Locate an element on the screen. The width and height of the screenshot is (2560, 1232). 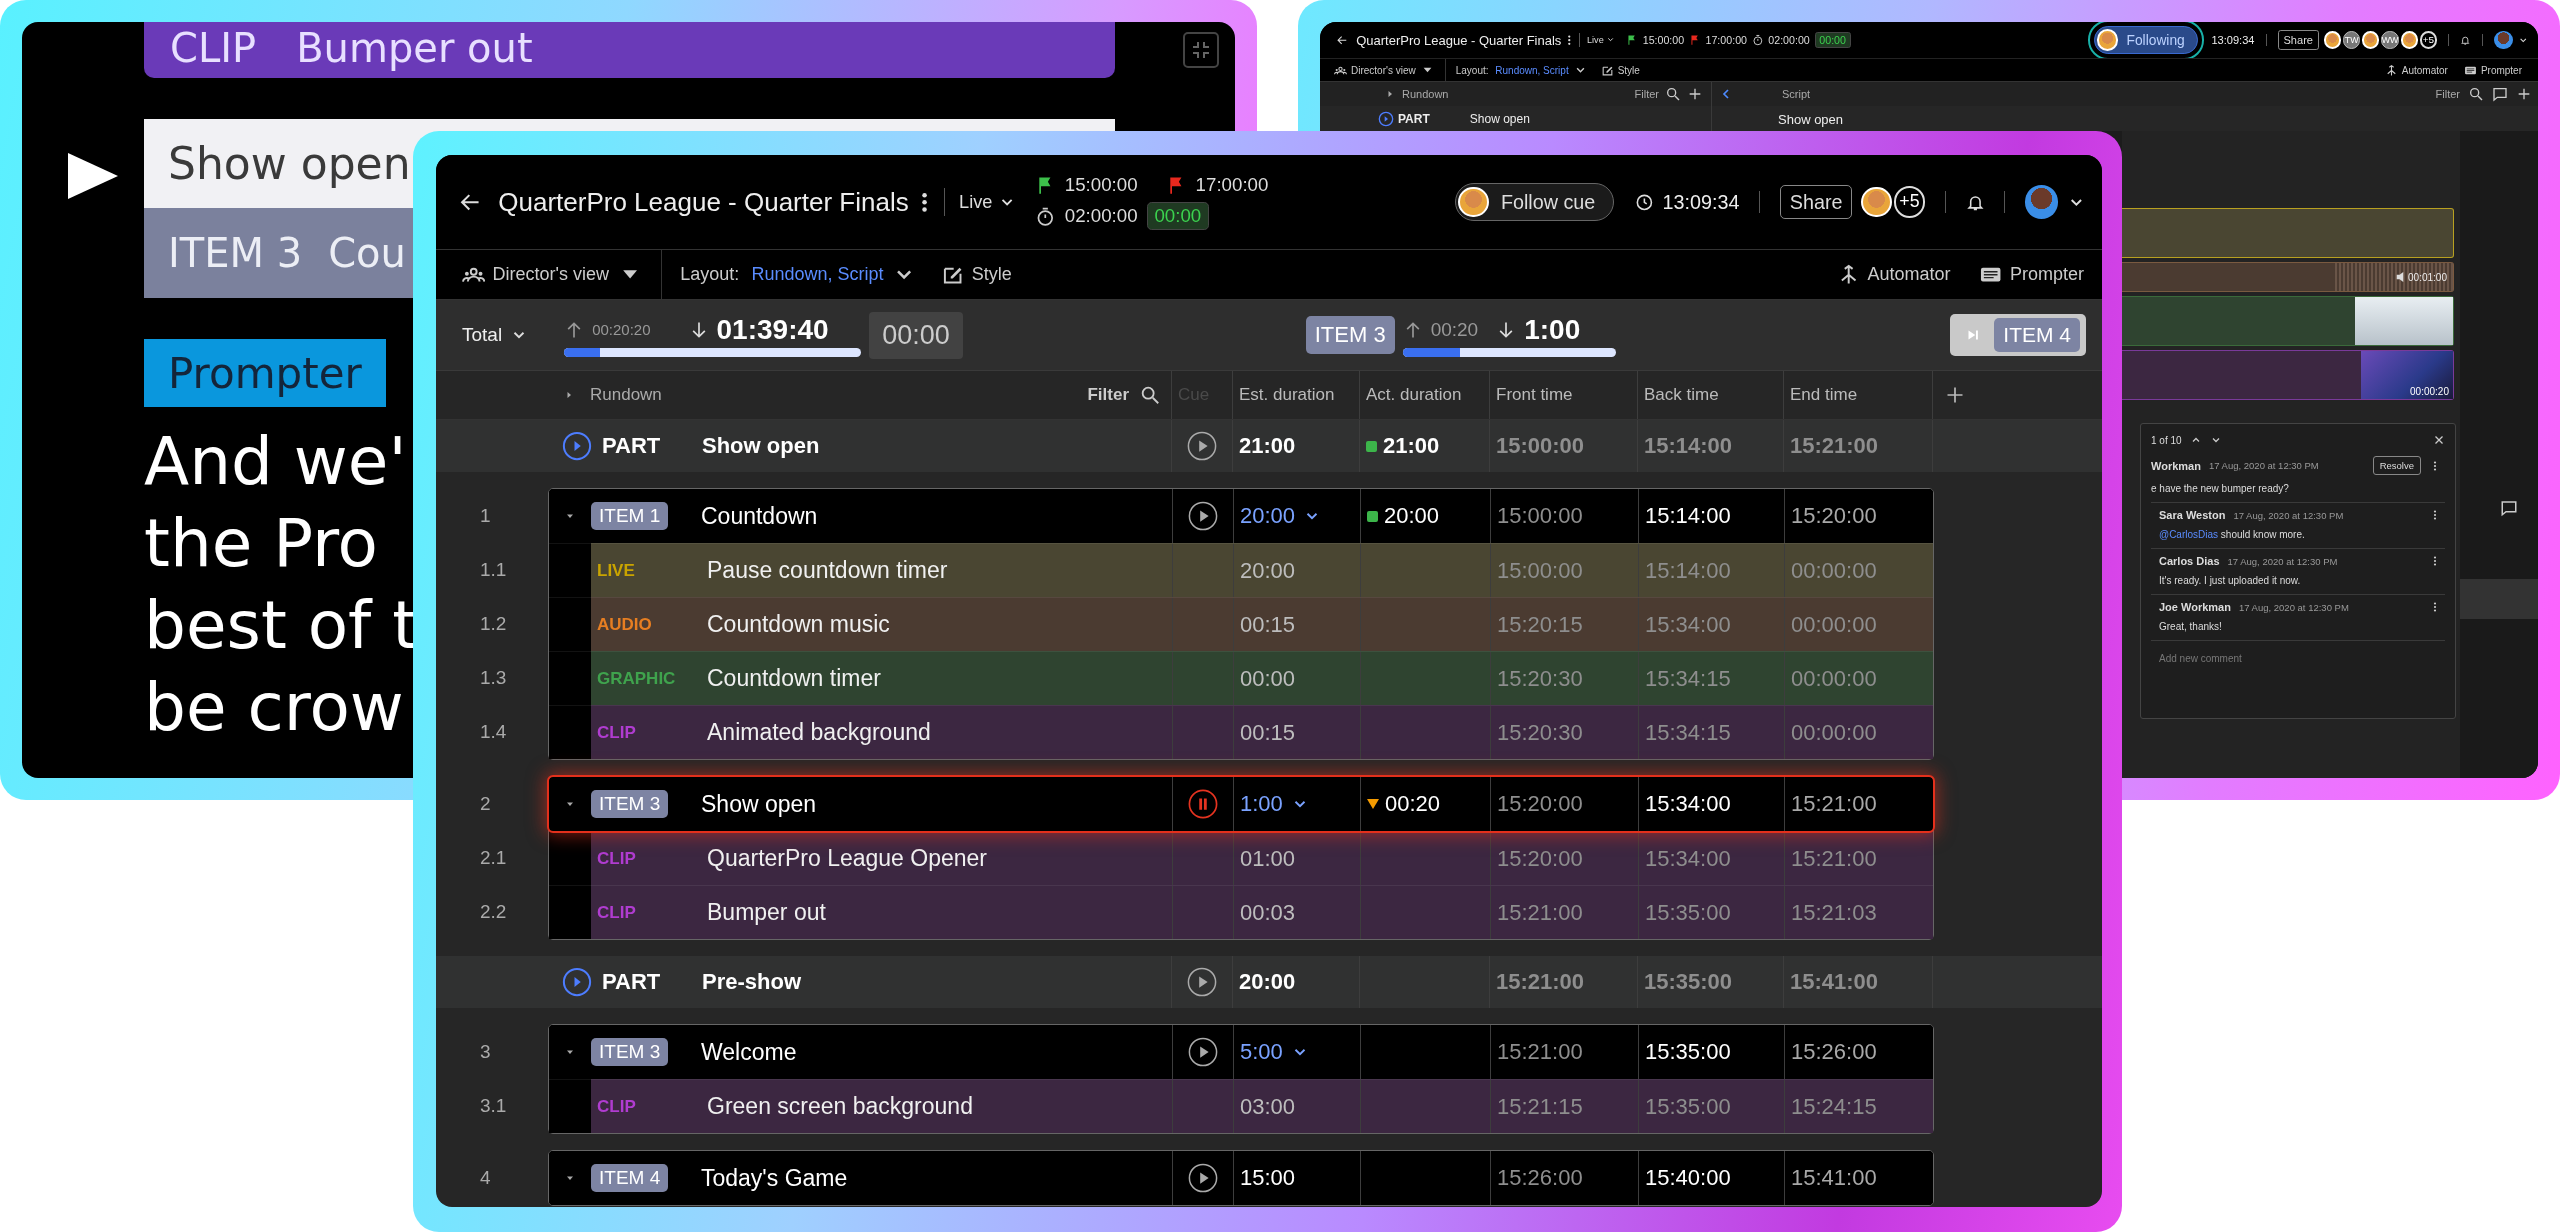
part-row: PART Show open 21:00 21:00 15:00:00 15:14:00 15:21:00 is located at coordinates (1269, 446).